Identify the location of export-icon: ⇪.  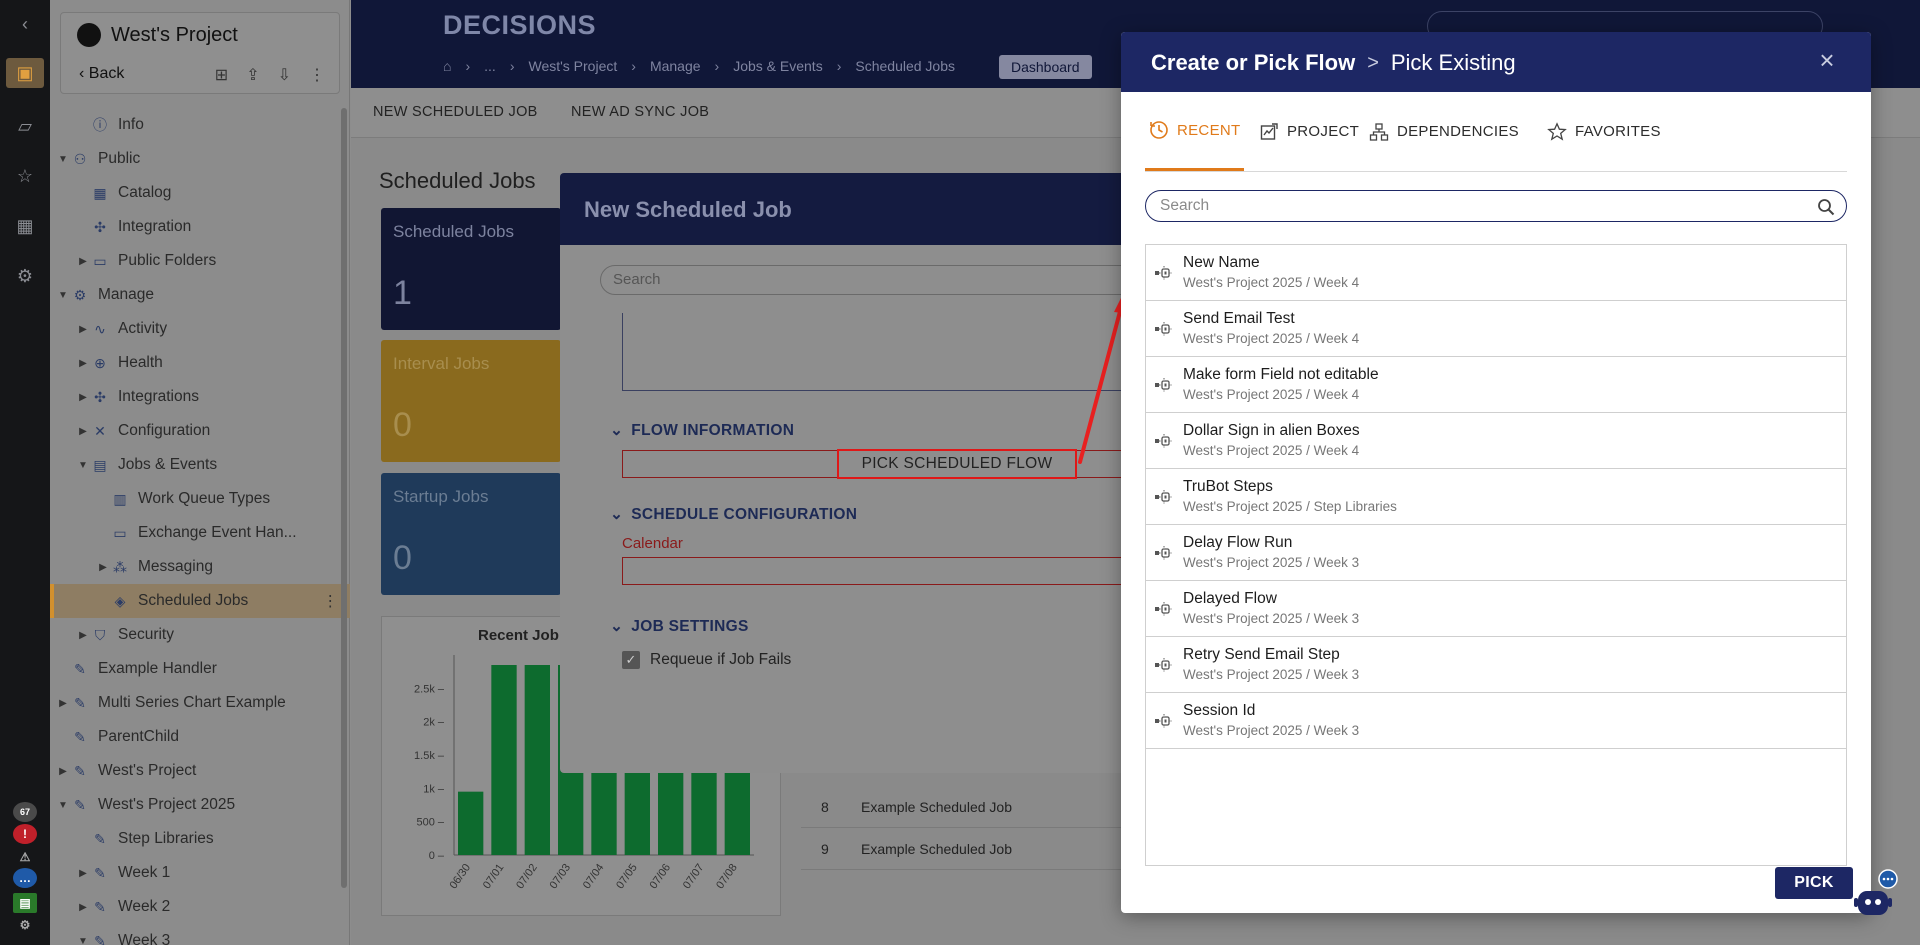
(252, 75).